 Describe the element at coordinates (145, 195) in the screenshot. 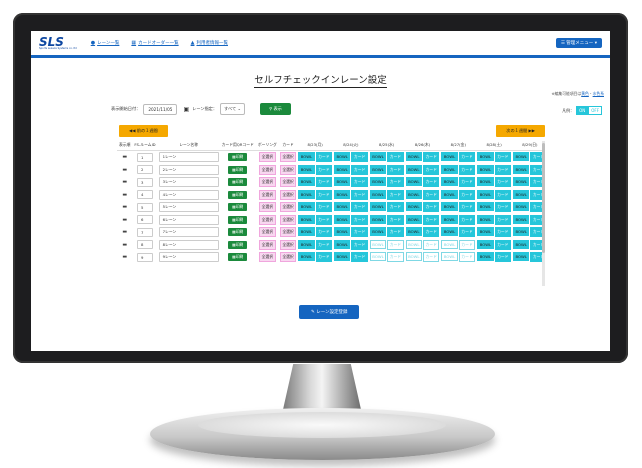

I see `room-id-input: 4` at that location.